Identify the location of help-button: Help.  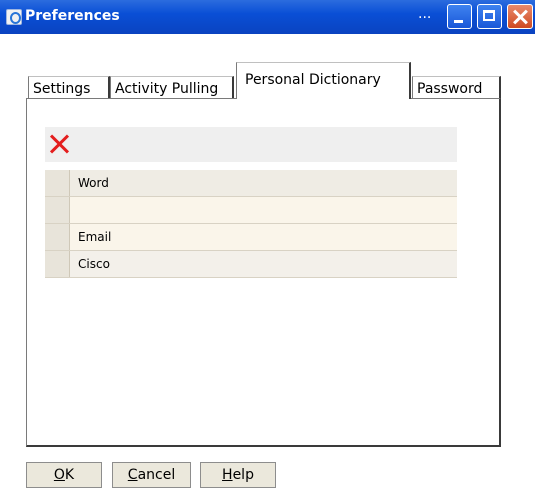
(238, 475).